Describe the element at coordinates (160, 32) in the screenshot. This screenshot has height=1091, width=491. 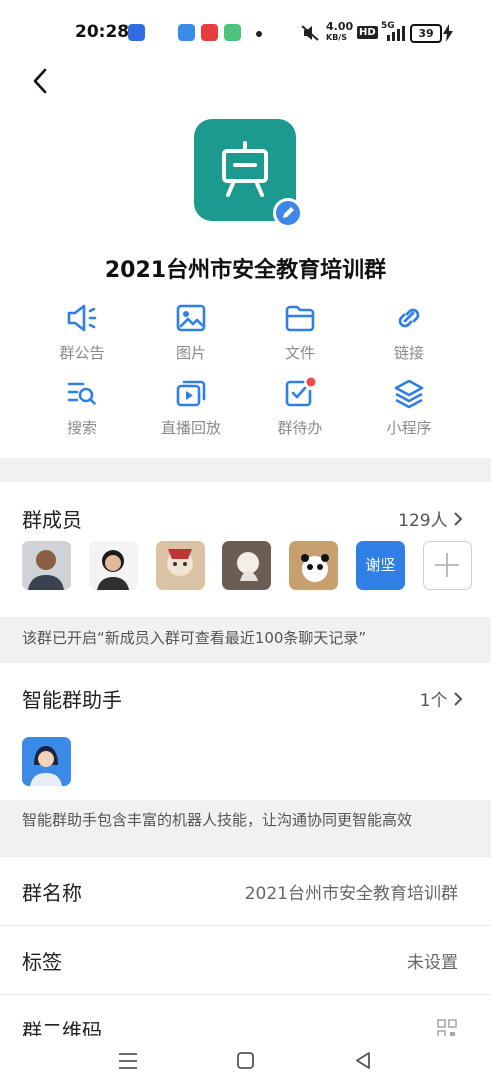
I see `app-notification-icon` at that location.